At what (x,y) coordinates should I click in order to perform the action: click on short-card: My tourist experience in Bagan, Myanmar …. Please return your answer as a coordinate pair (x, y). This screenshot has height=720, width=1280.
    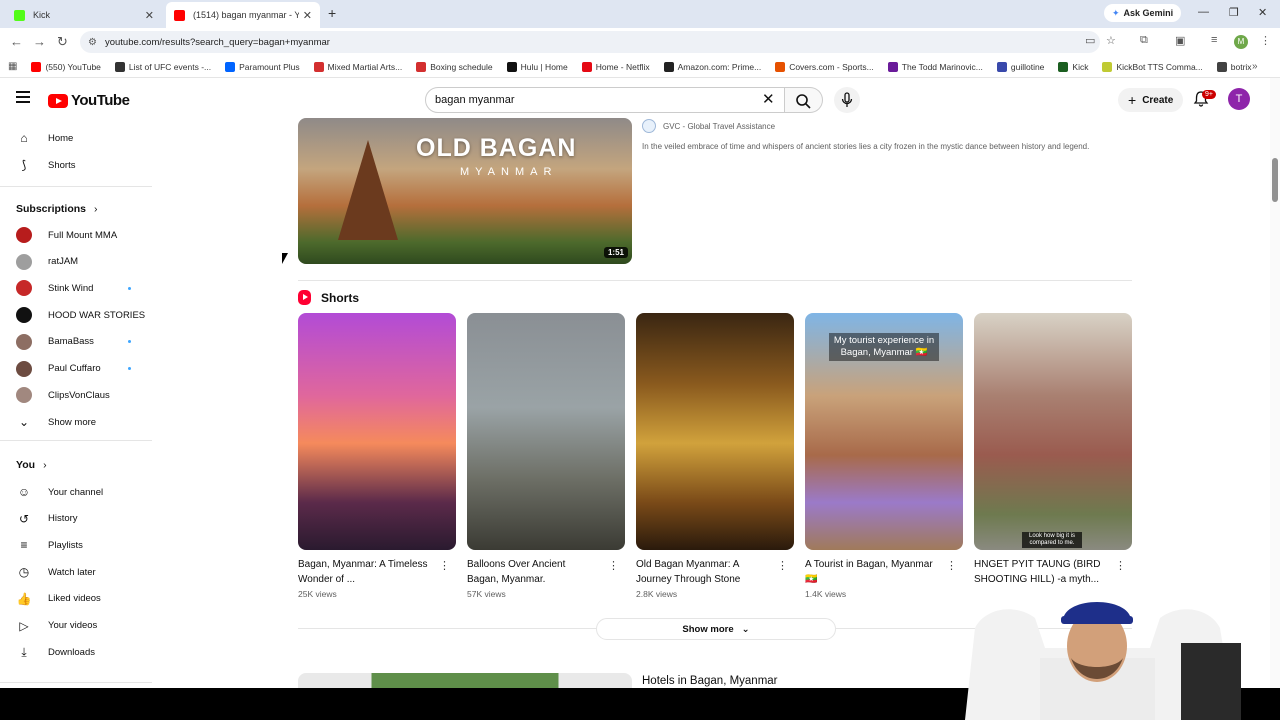
    Looking at the image, I should click on (884, 456).